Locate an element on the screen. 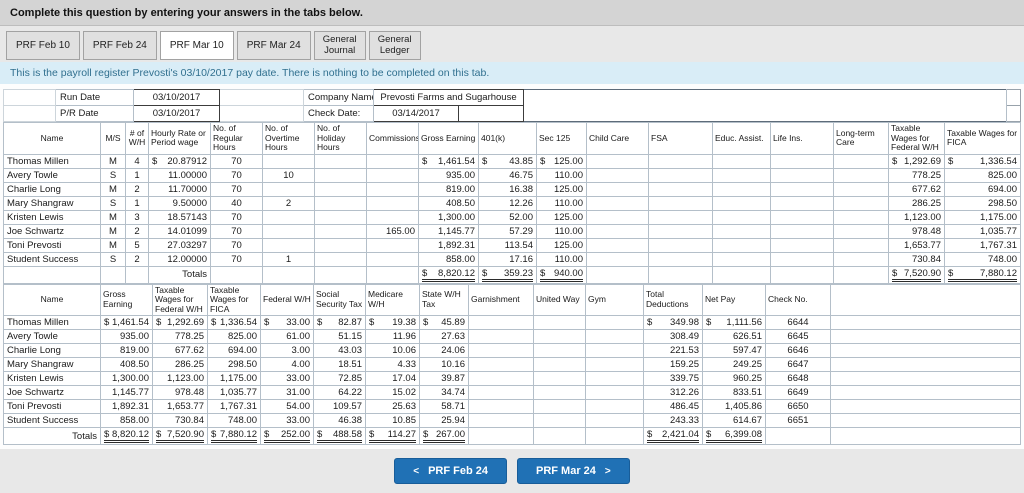 Image resolution: width=1024 pixels, height=493 pixels. cell: 110.00 is located at coordinates (561, 259).